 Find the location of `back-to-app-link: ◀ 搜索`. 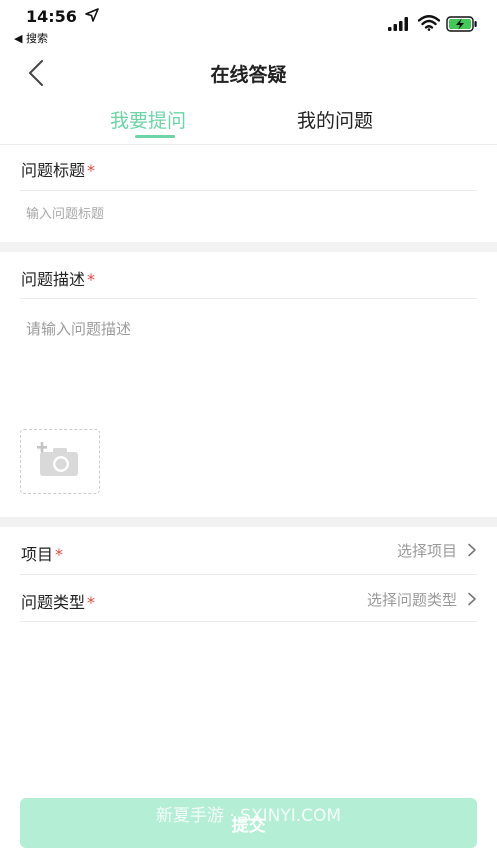

back-to-app-link: ◀ 搜索 is located at coordinates (31, 38).